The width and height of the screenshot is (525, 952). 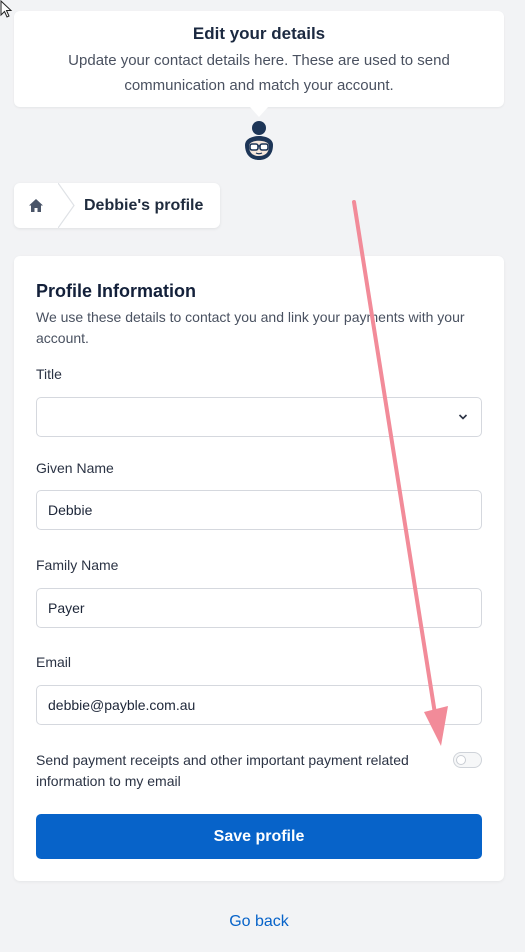 What do you see at coordinates (461, 760) in the screenshot?
I see `toggle-knob` at bounding box center [461, 760].